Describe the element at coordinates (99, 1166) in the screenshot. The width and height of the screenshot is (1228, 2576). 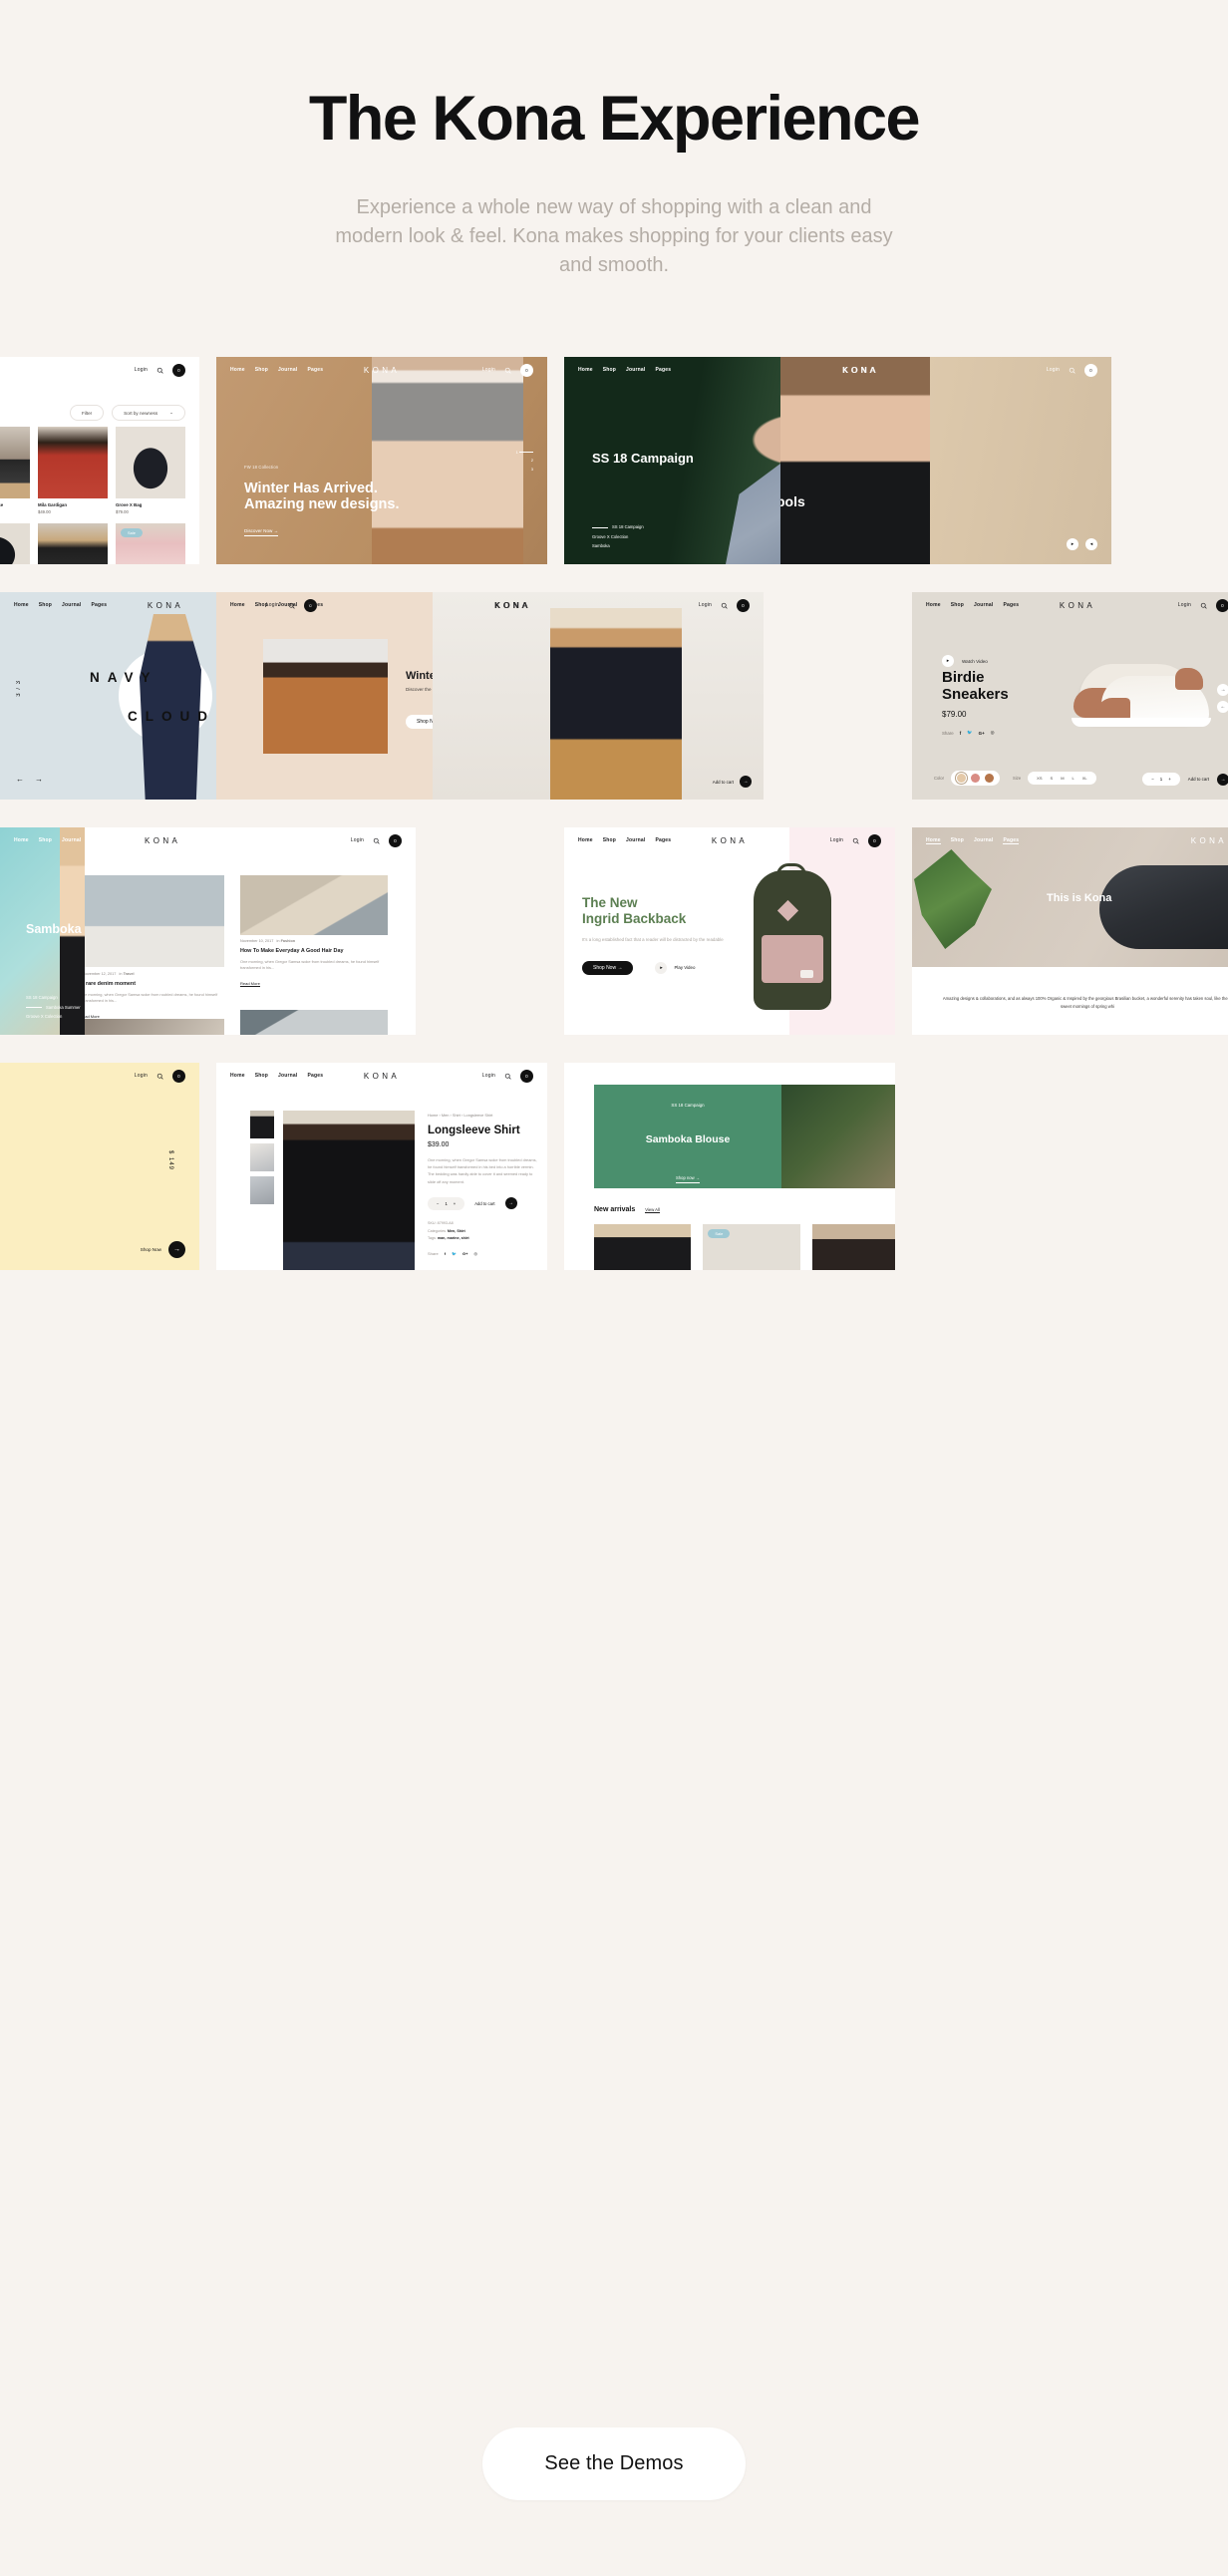
I see `demo-card-honey-swing: KONA Login 0 NEY SWING $ 149 Shop Now →` at that location.